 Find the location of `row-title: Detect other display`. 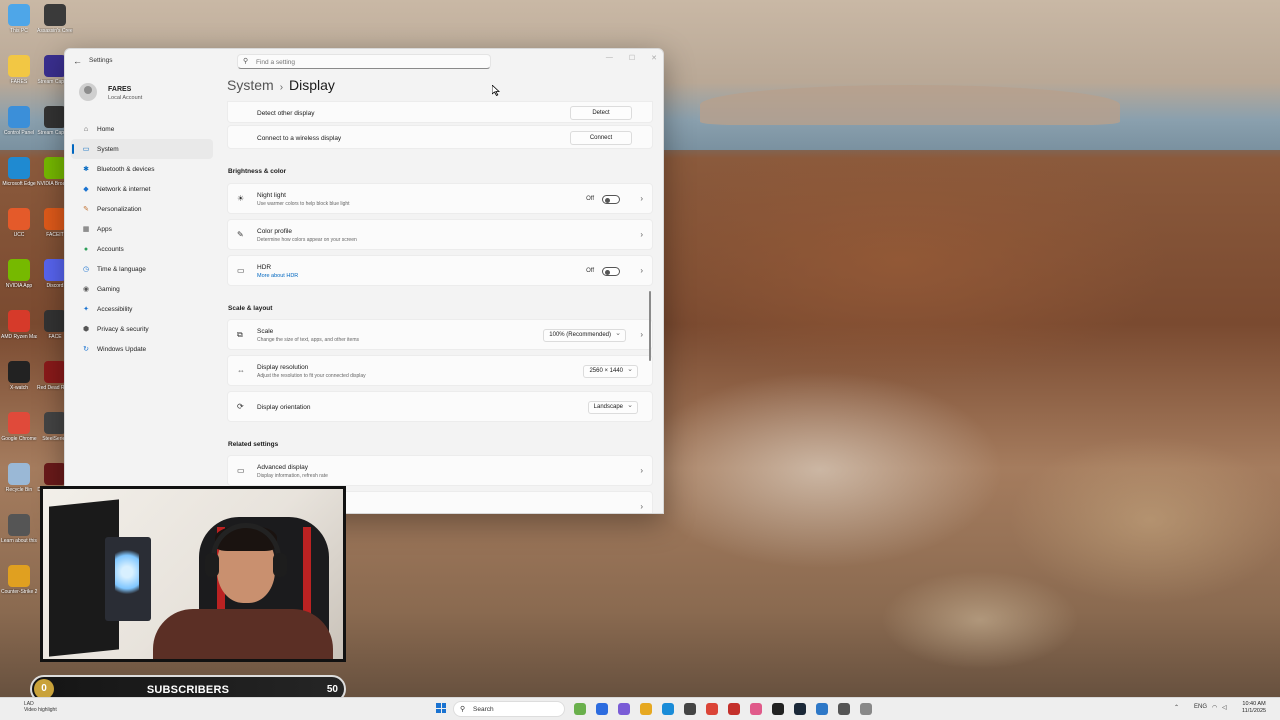

row-title: Detect other display is located at coordinates (286, 113).